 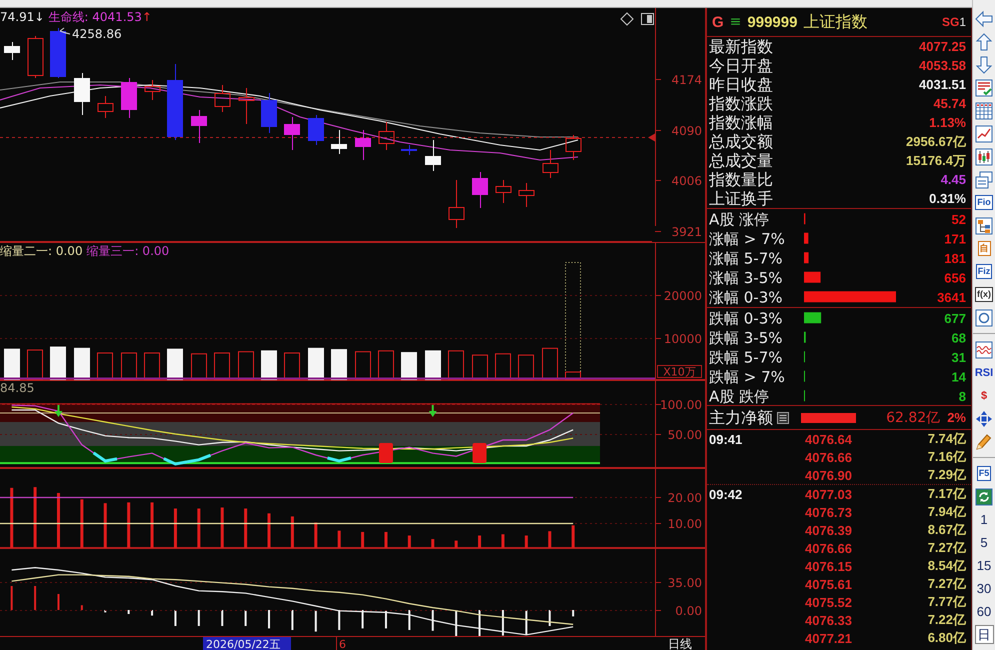 I want to click on breadth-count: 68, so click(x=959, y=337).